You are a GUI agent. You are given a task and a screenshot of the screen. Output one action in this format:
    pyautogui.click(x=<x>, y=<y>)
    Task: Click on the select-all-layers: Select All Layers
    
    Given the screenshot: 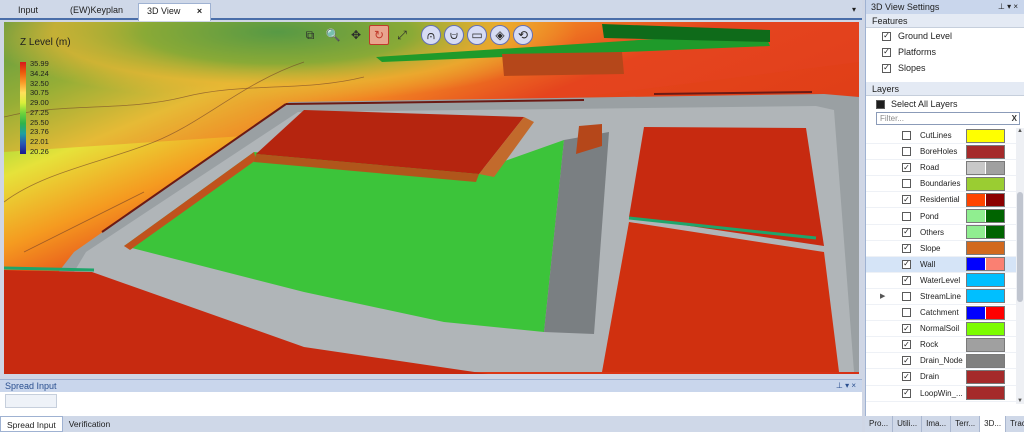 What is the action you would take?
    pyautogui.click(x=945, y=104)
    